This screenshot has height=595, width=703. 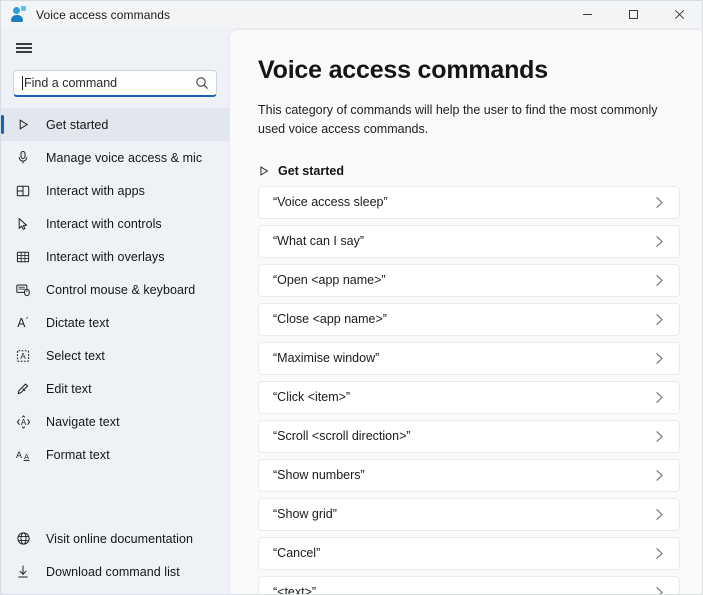 What do you see at coordinates (23, 539) in the screenshot?
I see `globe-icon` at bounding box center [23, 539].